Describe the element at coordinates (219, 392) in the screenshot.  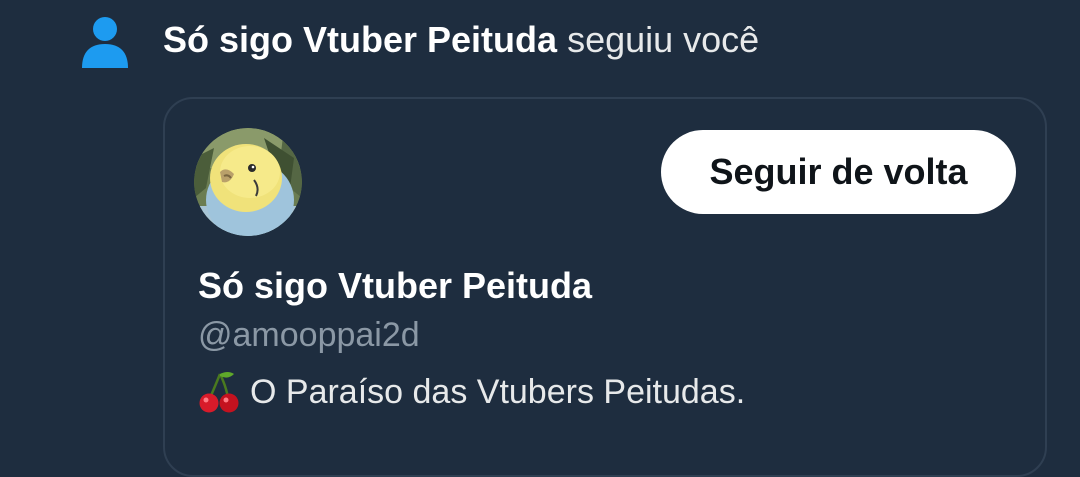
I see `cherry-icon` at that location.